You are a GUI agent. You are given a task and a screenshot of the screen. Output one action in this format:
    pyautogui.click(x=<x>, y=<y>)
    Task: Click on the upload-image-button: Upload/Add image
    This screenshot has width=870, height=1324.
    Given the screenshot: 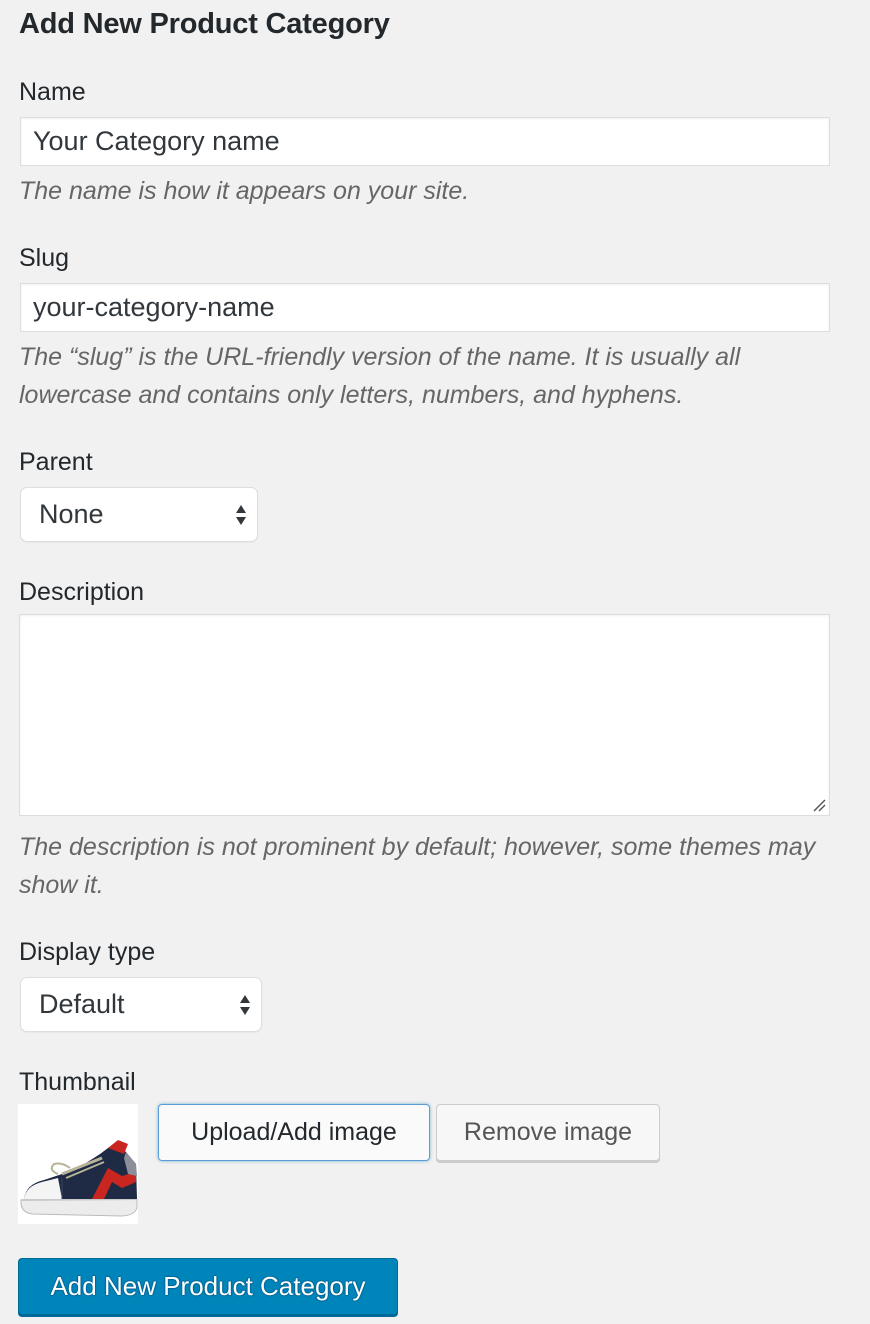 What is the action you would take?
    pyautogui.click(x=294, y=1132)
    